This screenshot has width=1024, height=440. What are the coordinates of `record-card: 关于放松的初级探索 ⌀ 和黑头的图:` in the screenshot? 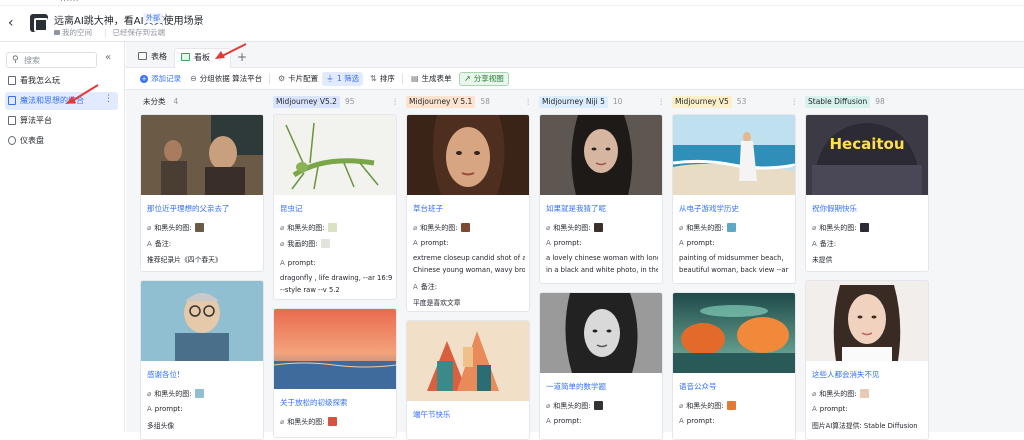 It's located at (335, 373).